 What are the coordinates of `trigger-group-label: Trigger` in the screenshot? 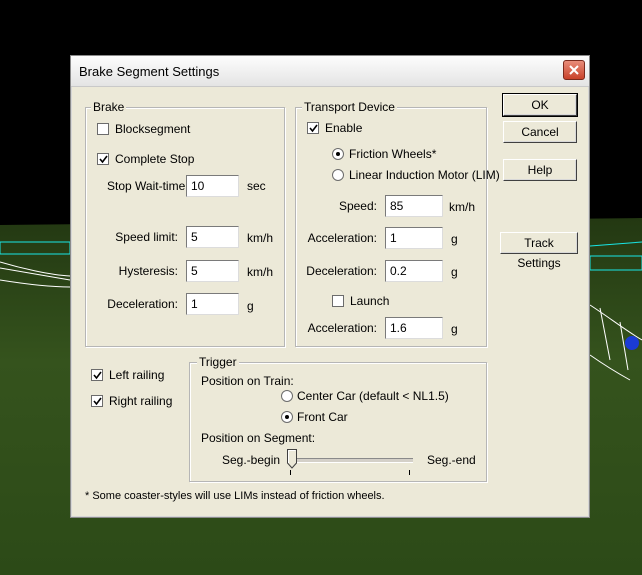 It's located at (218, 362).